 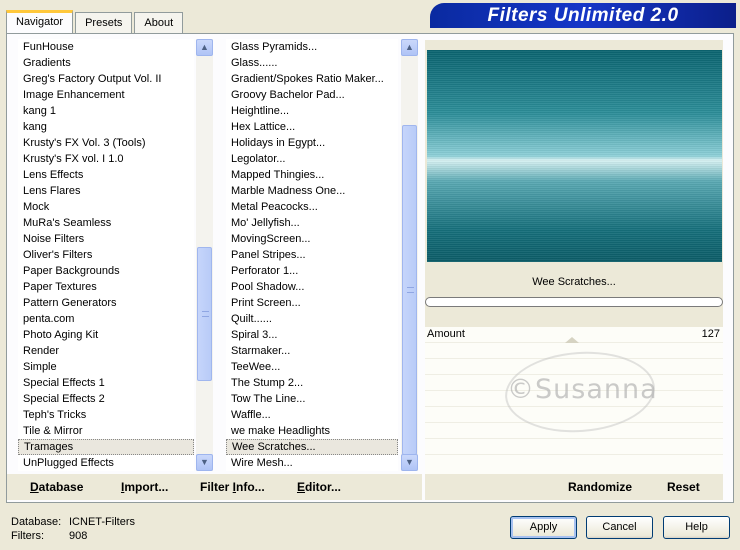 I want to click on category-list-item: Image Enhancement, so click(x=106, y=95).